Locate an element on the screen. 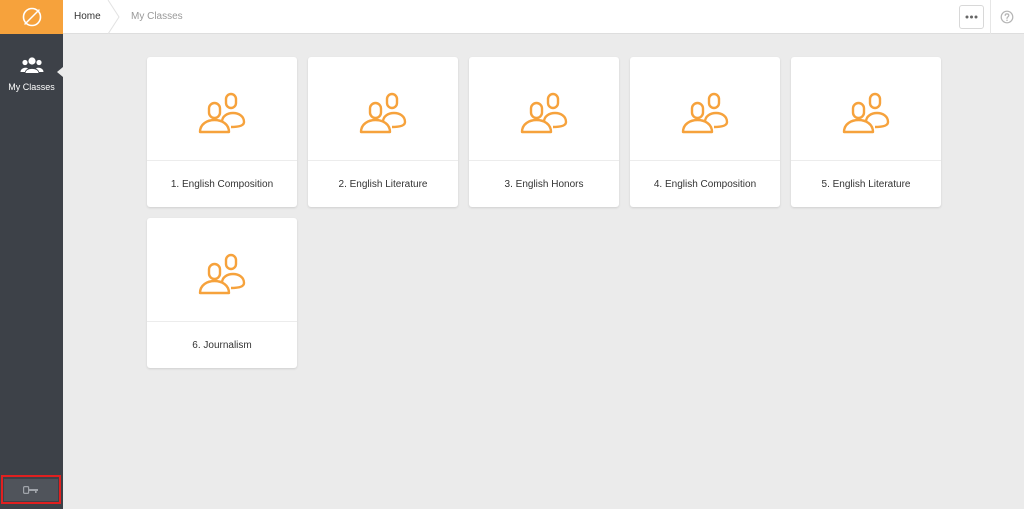 This screenshot has width=1024, height=509. class-name: 5. English Literature is located at coordinates (866, 184).